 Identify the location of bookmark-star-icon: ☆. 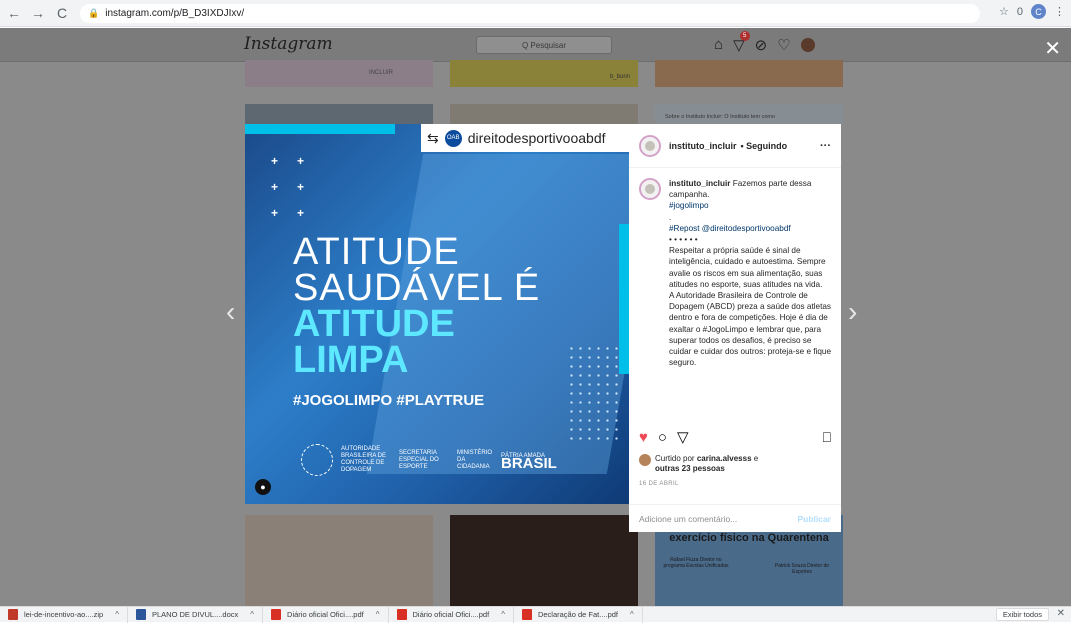
(1004, 11).